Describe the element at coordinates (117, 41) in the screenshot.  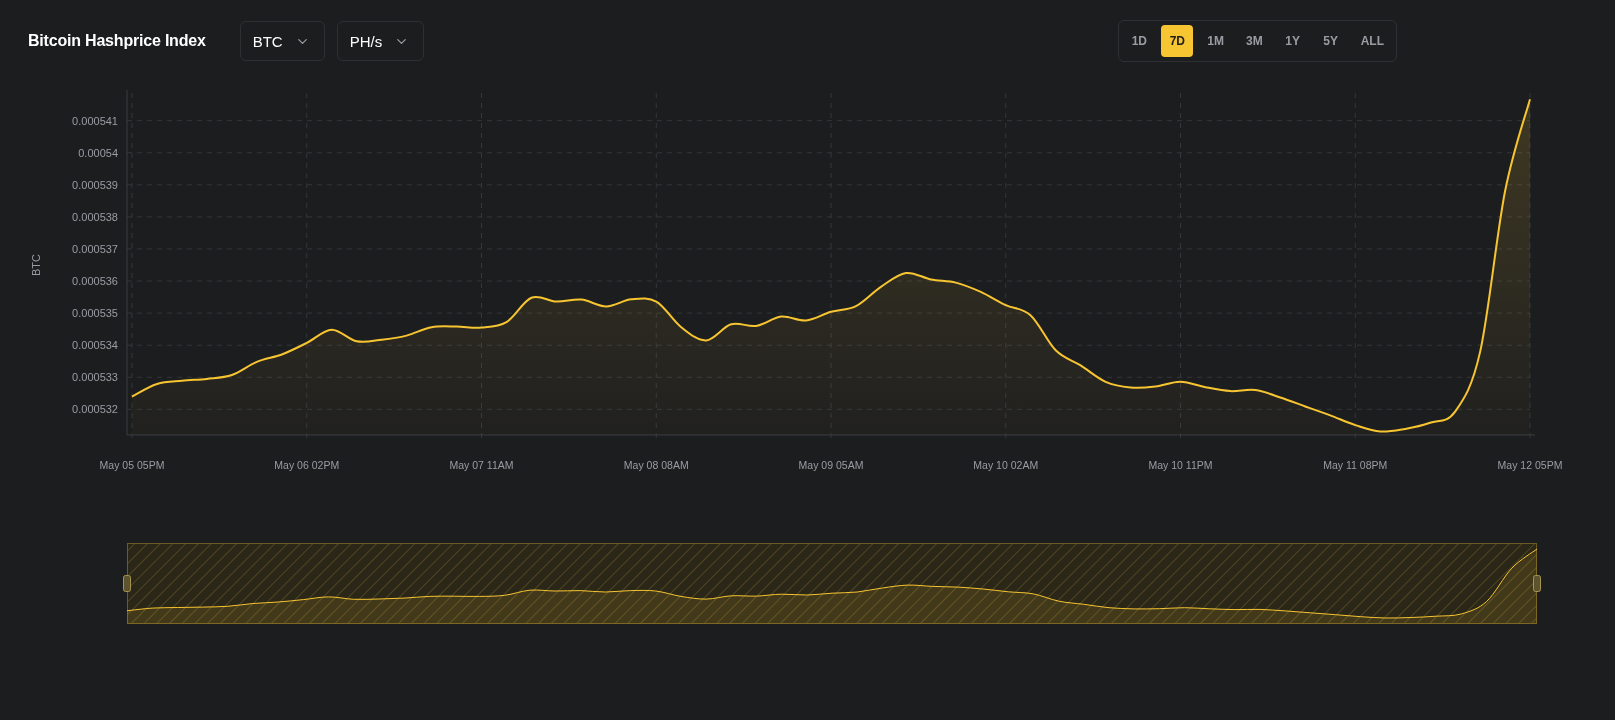
I see `page-title: Bitcoin Hashprice Index` at that location.